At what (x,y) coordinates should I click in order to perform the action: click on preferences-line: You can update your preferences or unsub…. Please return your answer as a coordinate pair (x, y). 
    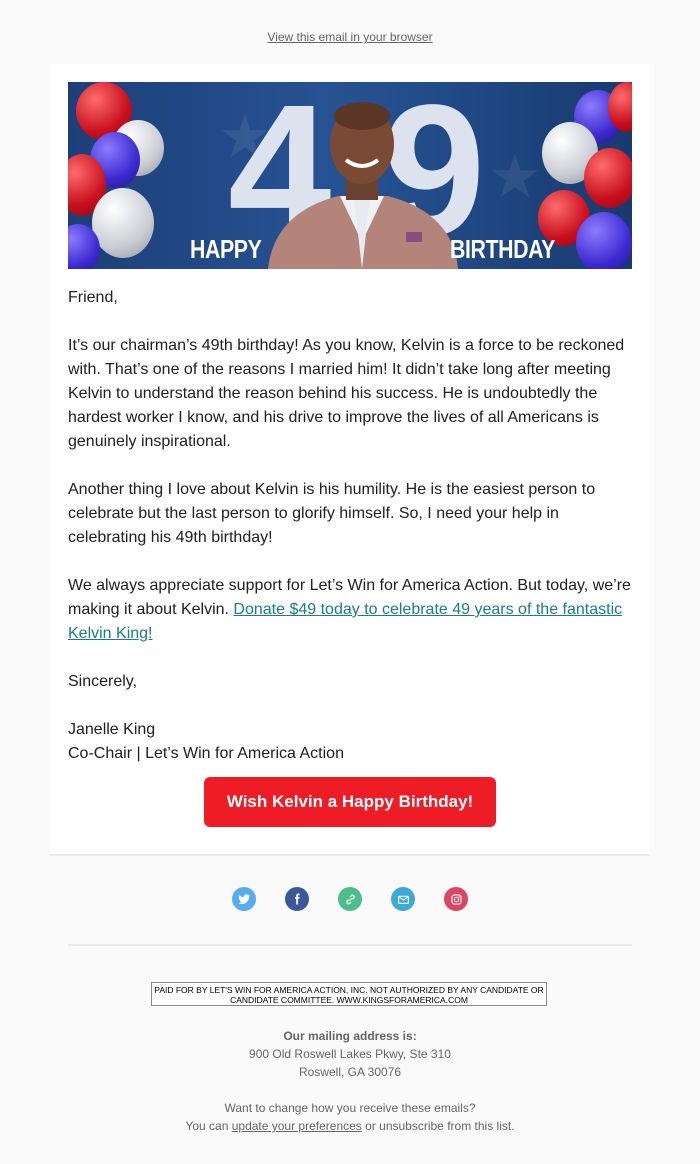
    Looking at the image, I should click on (350, 1126).